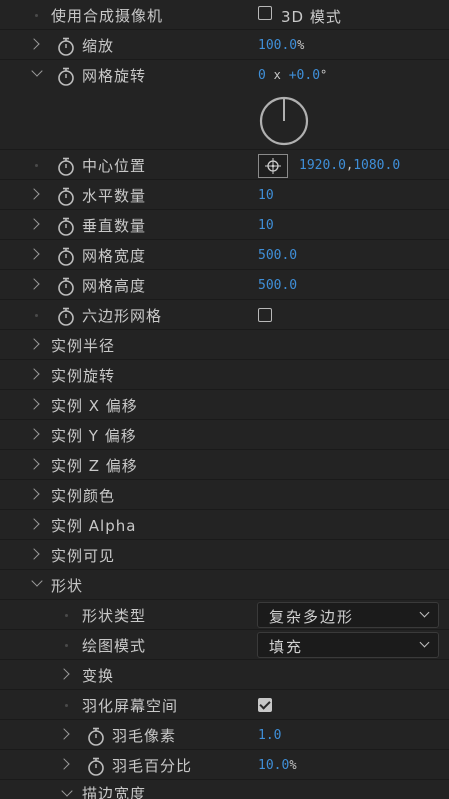  What do you see at coordinates (130, 706) in the screenshot?
I see `feather-screen-space-label: 羽化屏幕空间` at bounding box center [130, 706].